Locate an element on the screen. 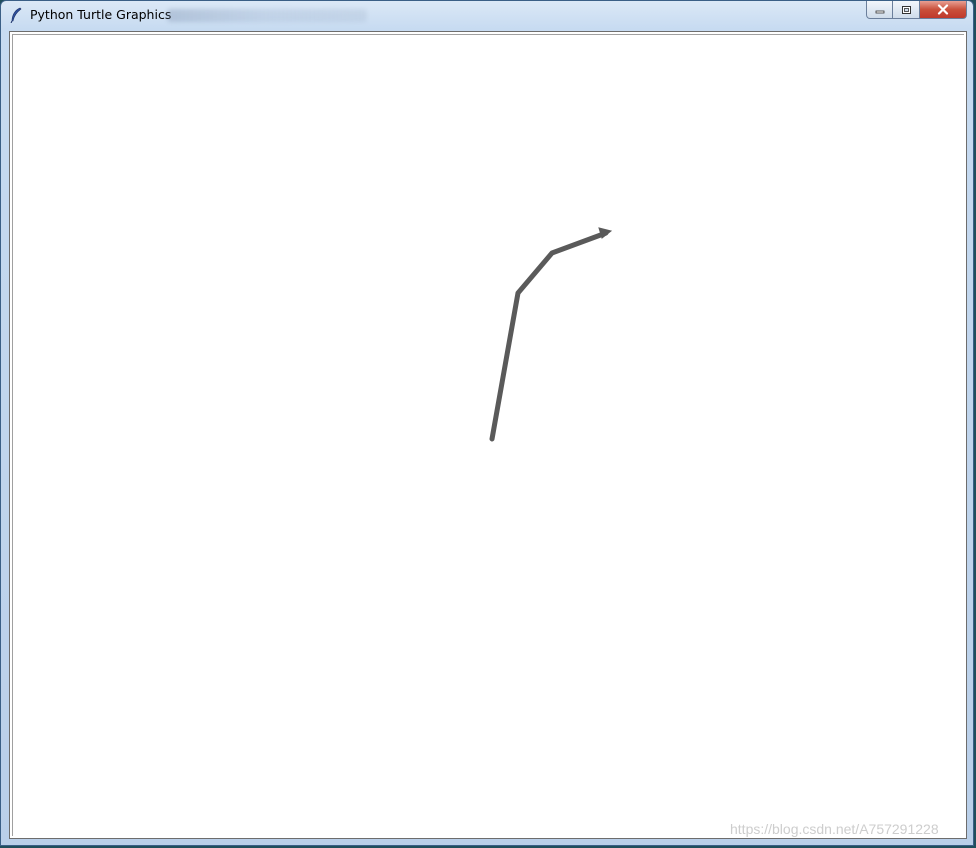 The image size is (976, 848). blurred-title-extra is located at coordinates (267, 15).